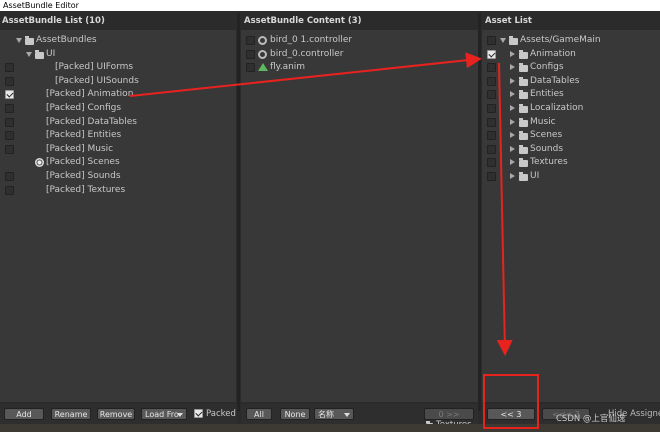 The height and width of the screenshot is (432, 660). What do you see at coordinates (504, 209) in the screenshot?
I see `arrow-to-move-button` at bounding box center [504, 209].